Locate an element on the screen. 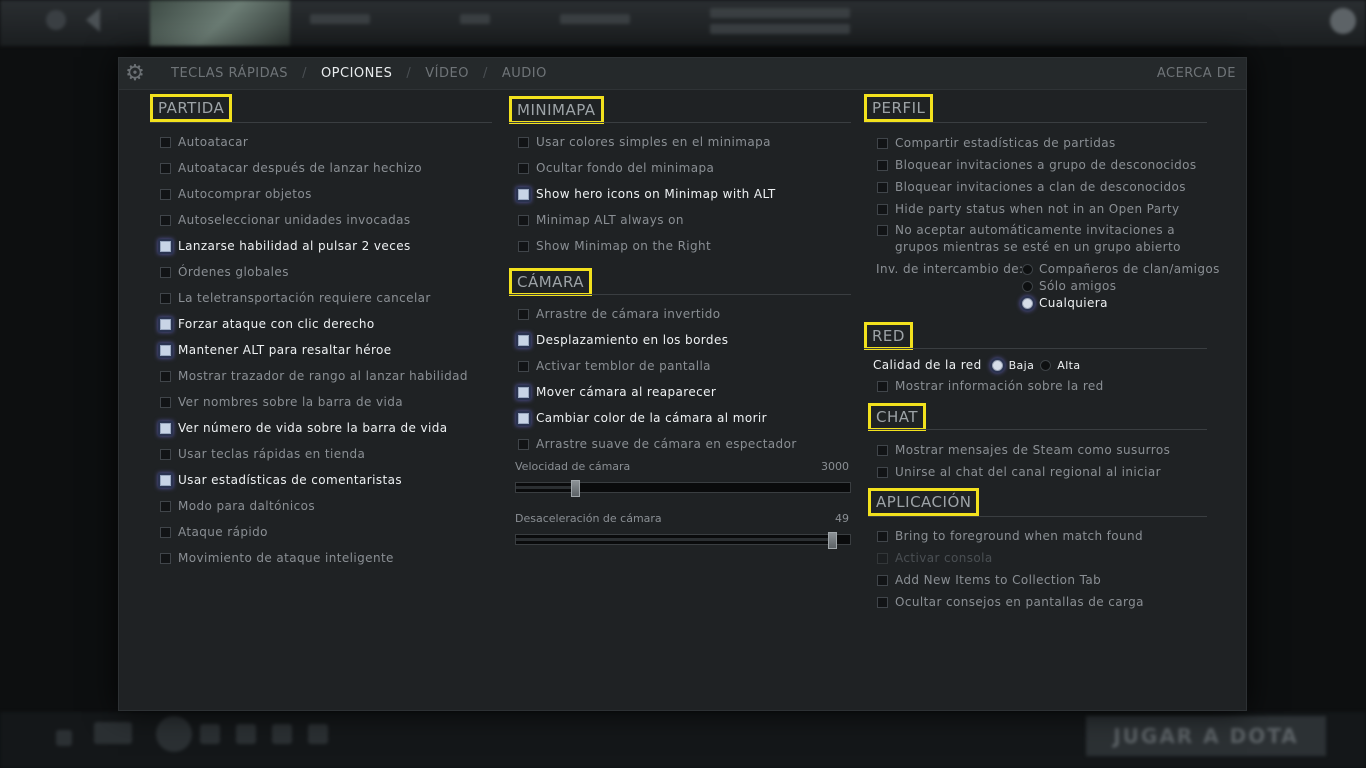 The image size is (1366, 768). checkbox-activar-temblor-de-pantalla: Activar temblor de pantalla is located at coordinates (614, 366).